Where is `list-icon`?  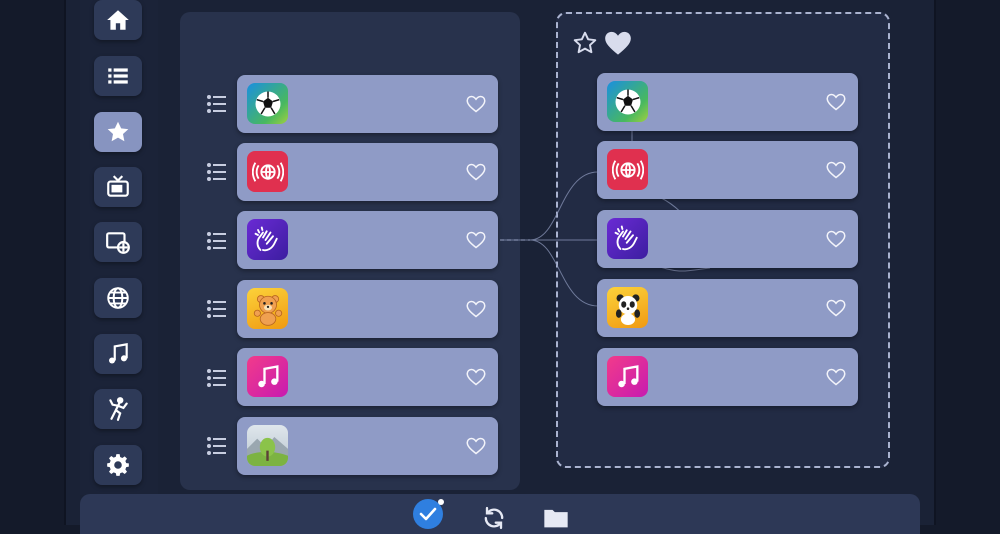 list-icon is located at coordinates (118, 76).